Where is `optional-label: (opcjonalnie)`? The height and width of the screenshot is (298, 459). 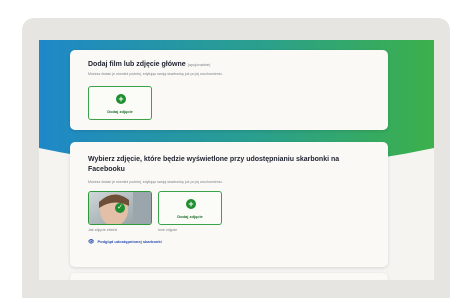 optional-label: (opcjonalnie) is located at coordinates (199, 64).